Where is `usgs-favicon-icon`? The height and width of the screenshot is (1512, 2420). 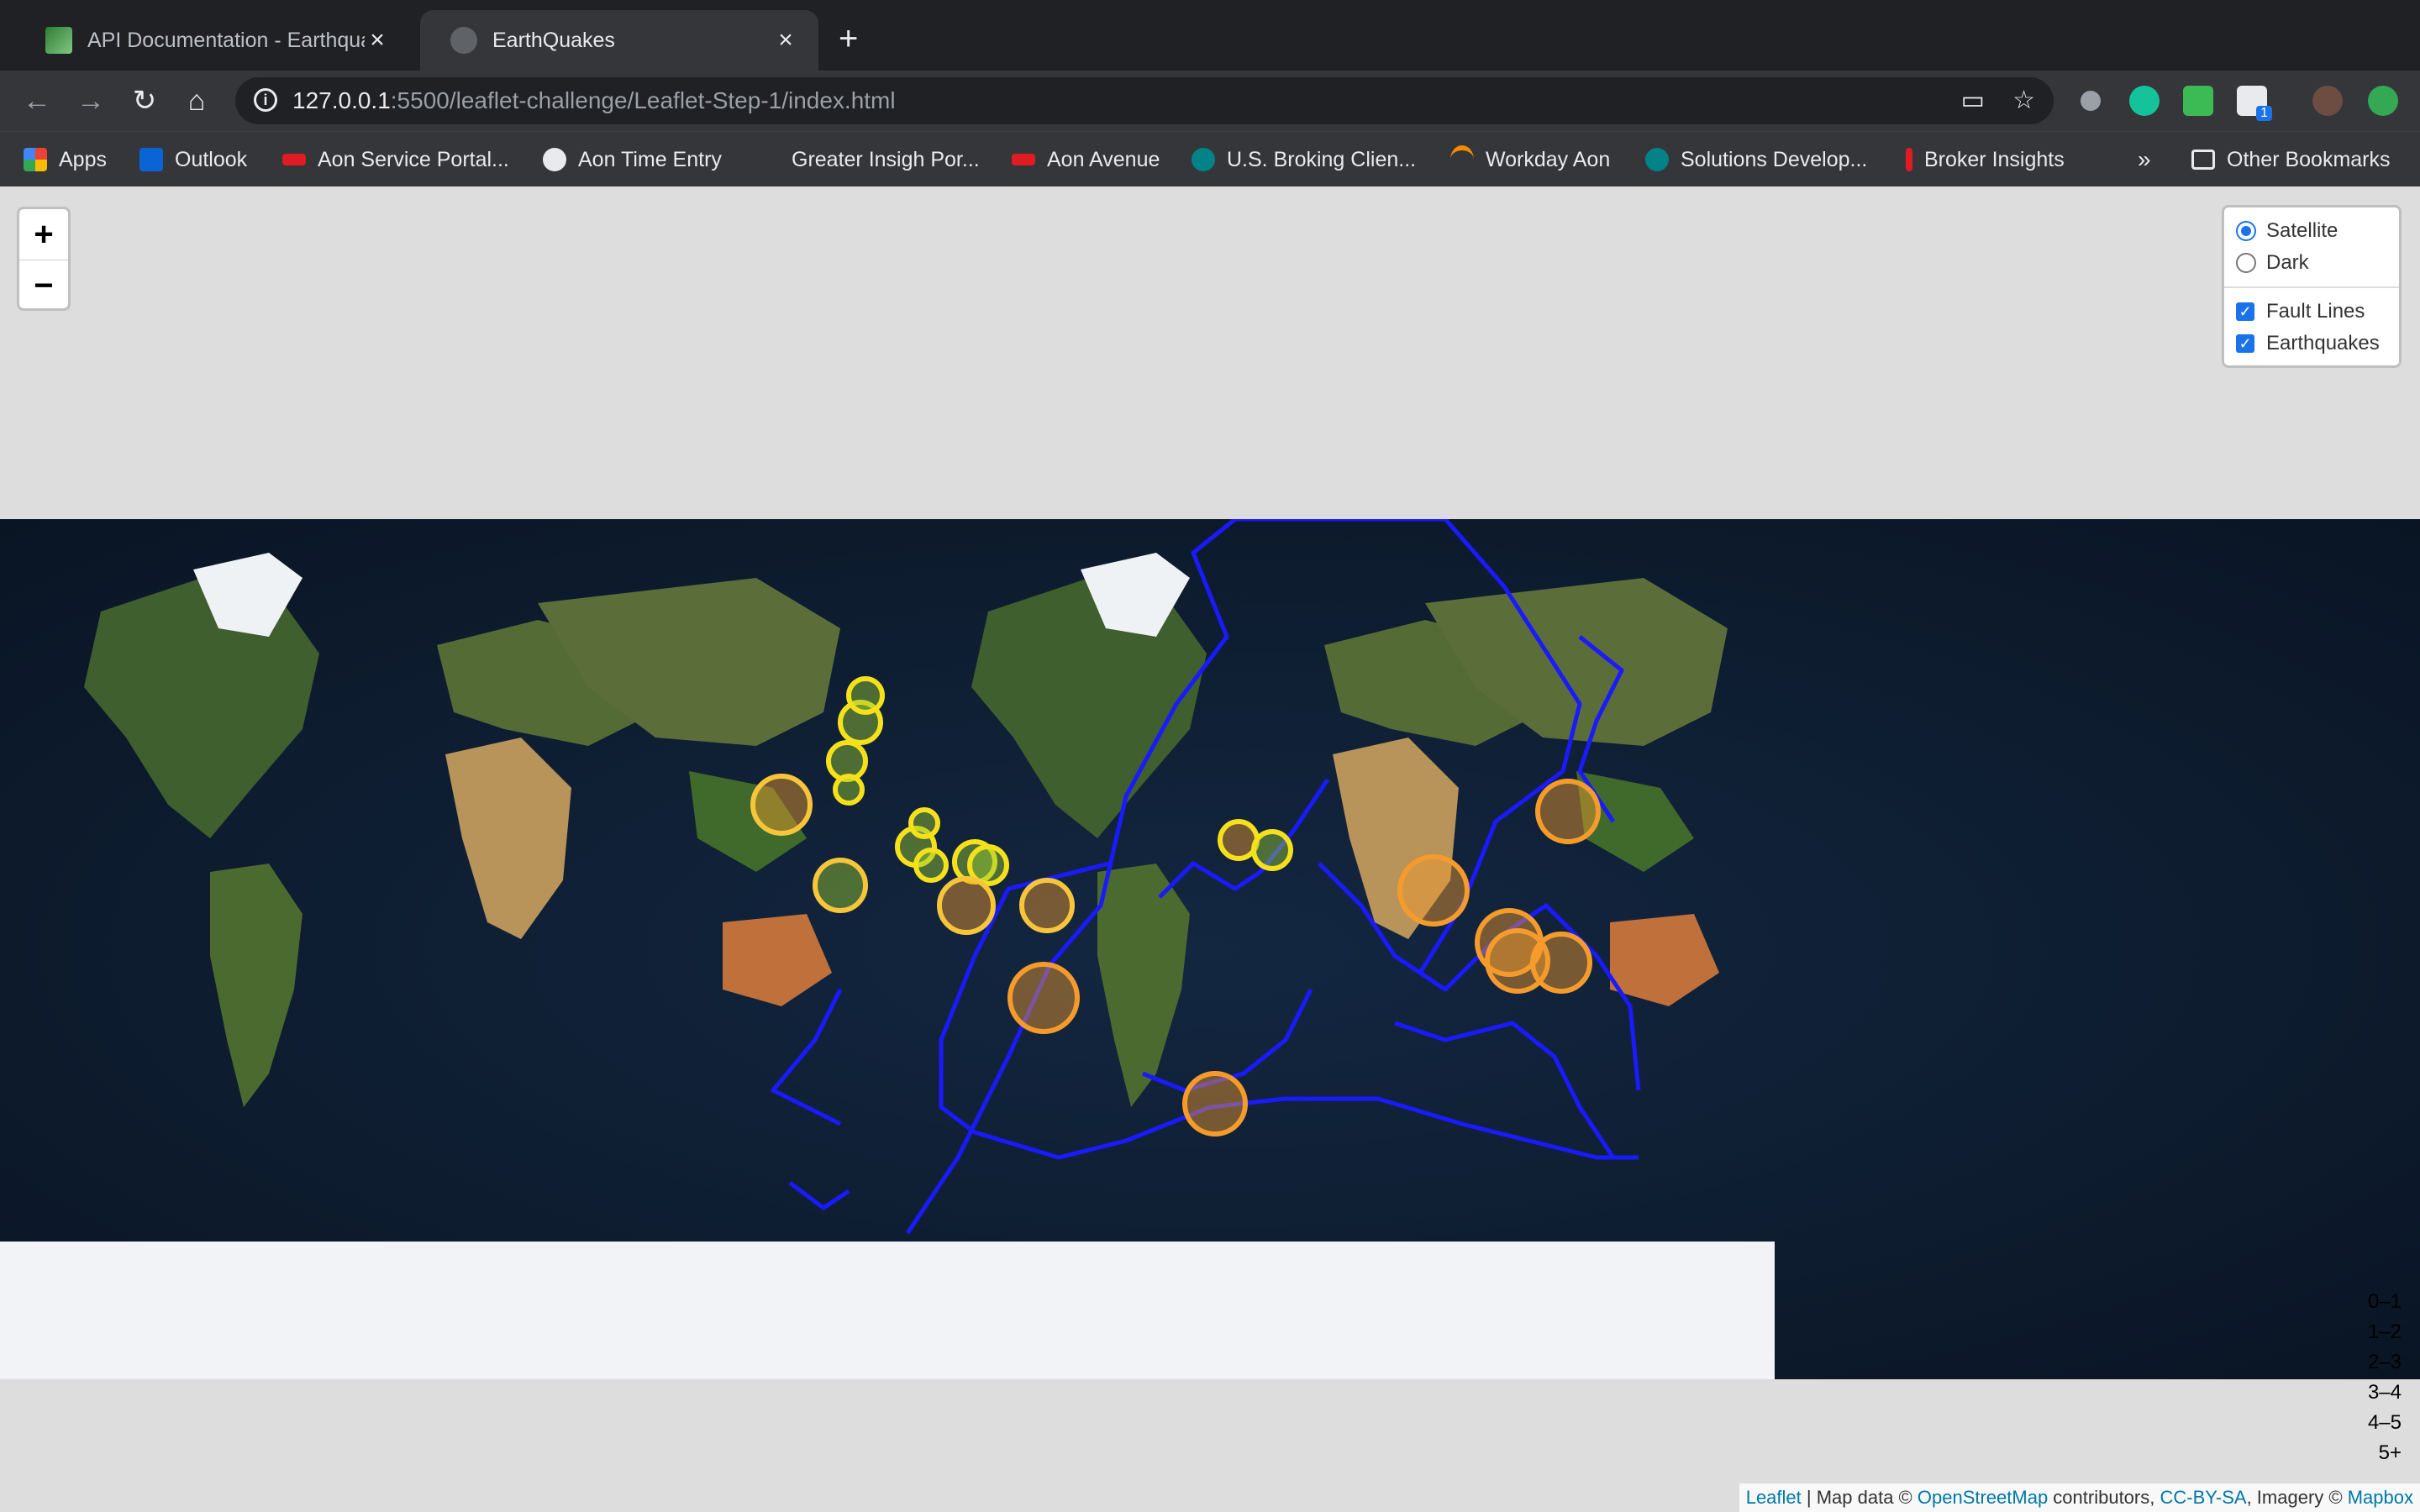 usgs-favicon-icon is located at coordinates (58, 40).